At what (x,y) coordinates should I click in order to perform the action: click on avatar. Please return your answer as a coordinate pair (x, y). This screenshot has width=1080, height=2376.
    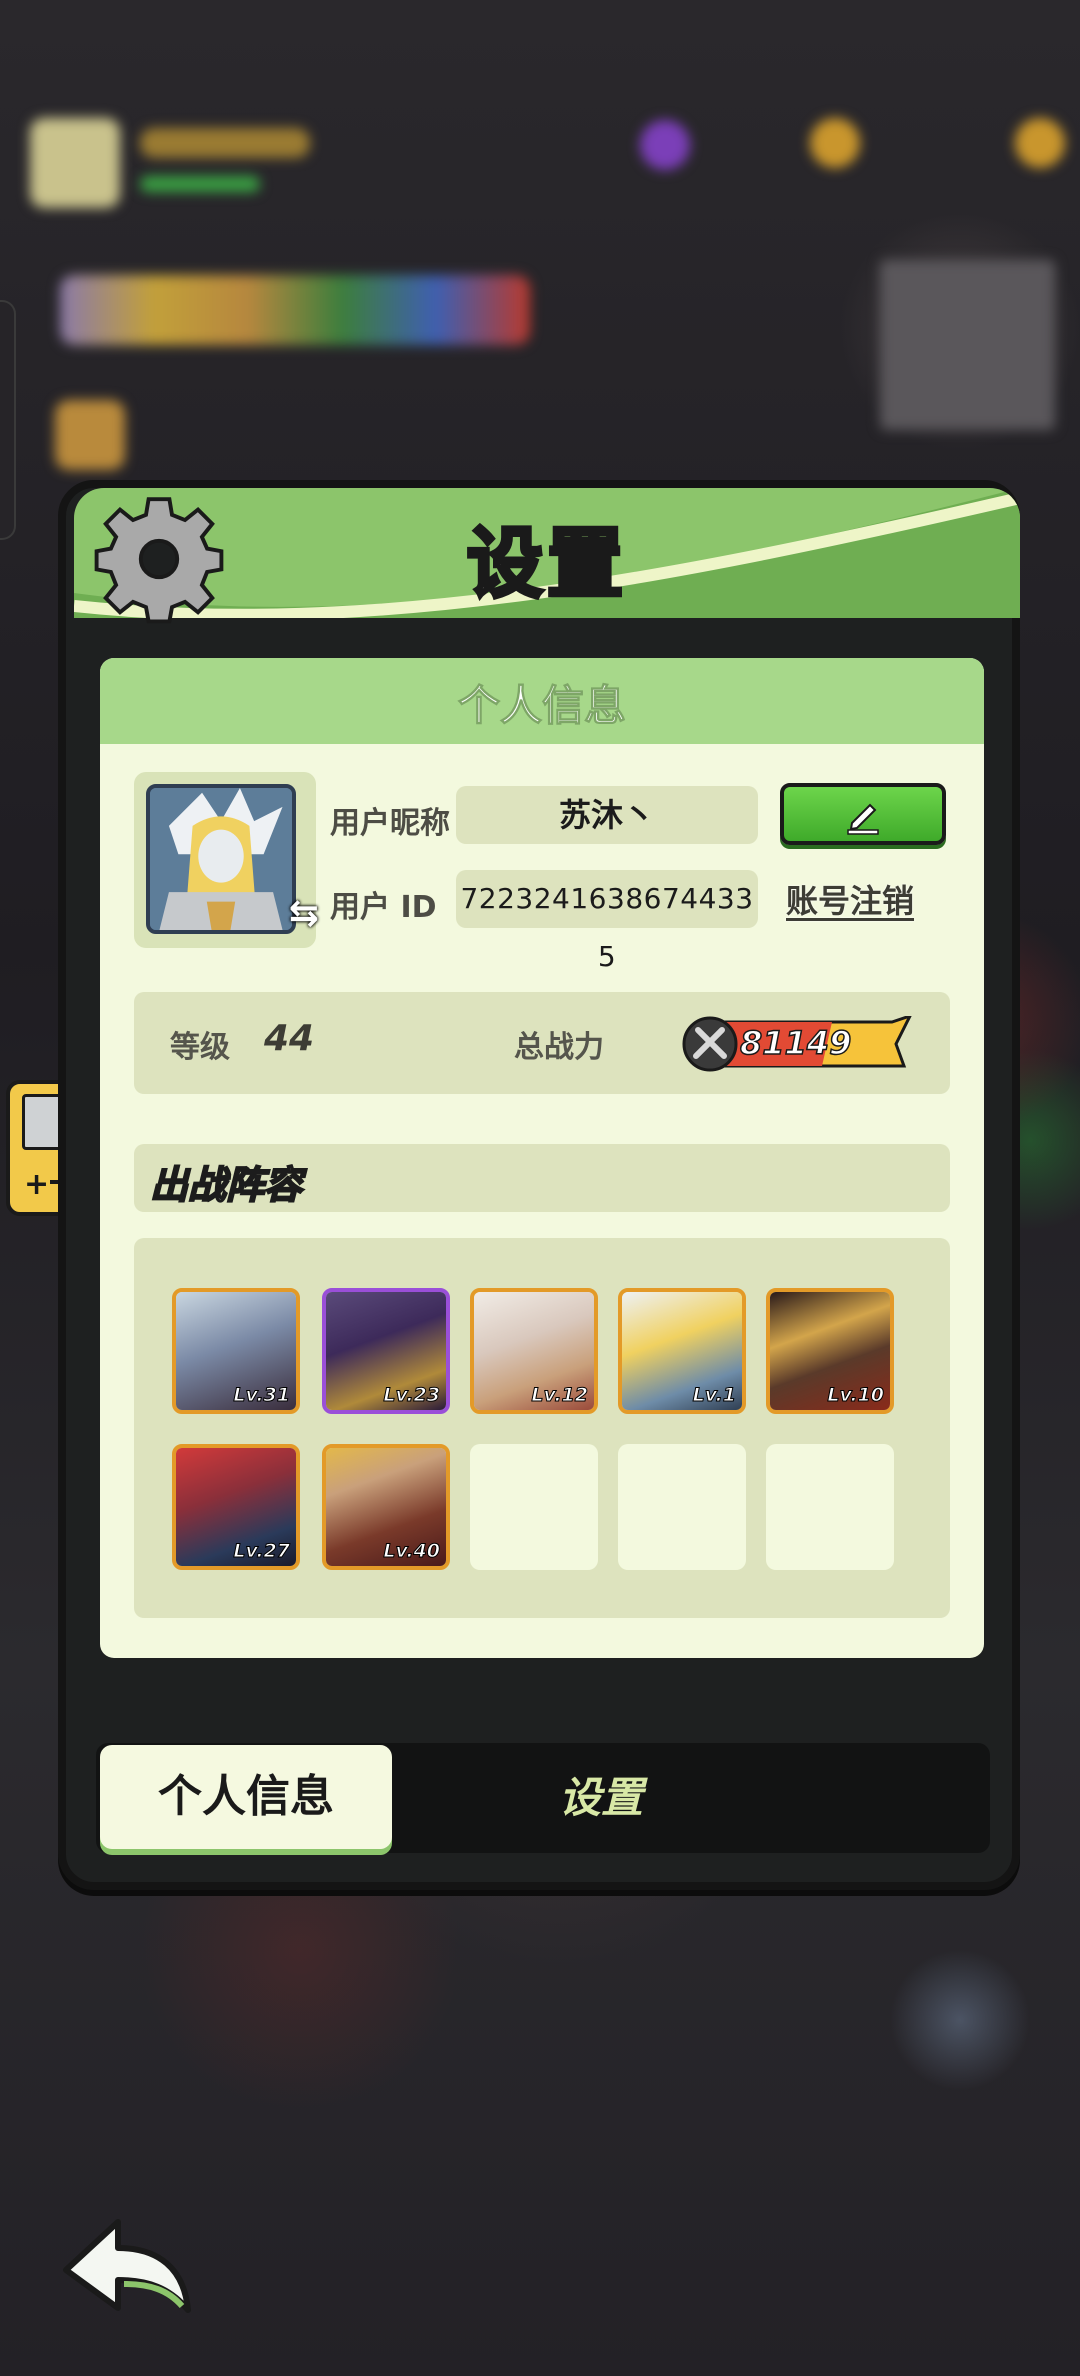
    Looking at the image, I should click on (221, 859).